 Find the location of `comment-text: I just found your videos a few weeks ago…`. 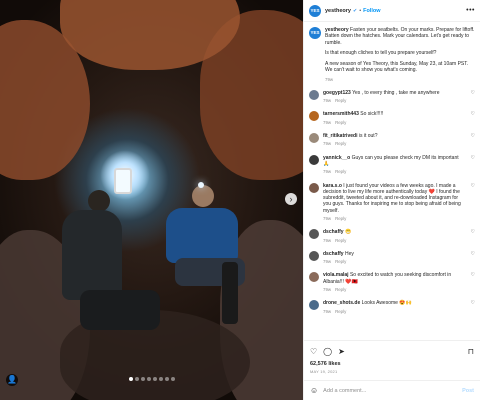

comment-text: I just found your videos a few weeks ago… is located at coordinates (392, 198).